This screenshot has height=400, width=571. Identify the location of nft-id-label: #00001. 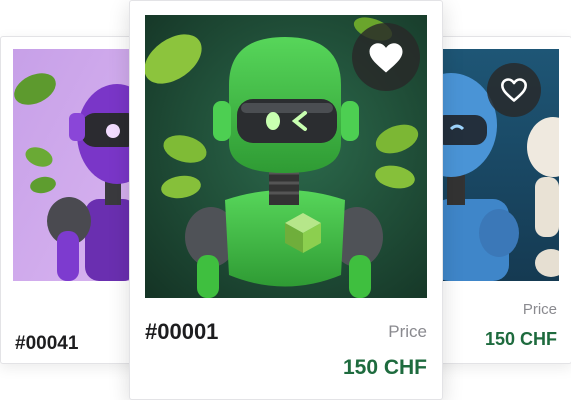
(182, 331).